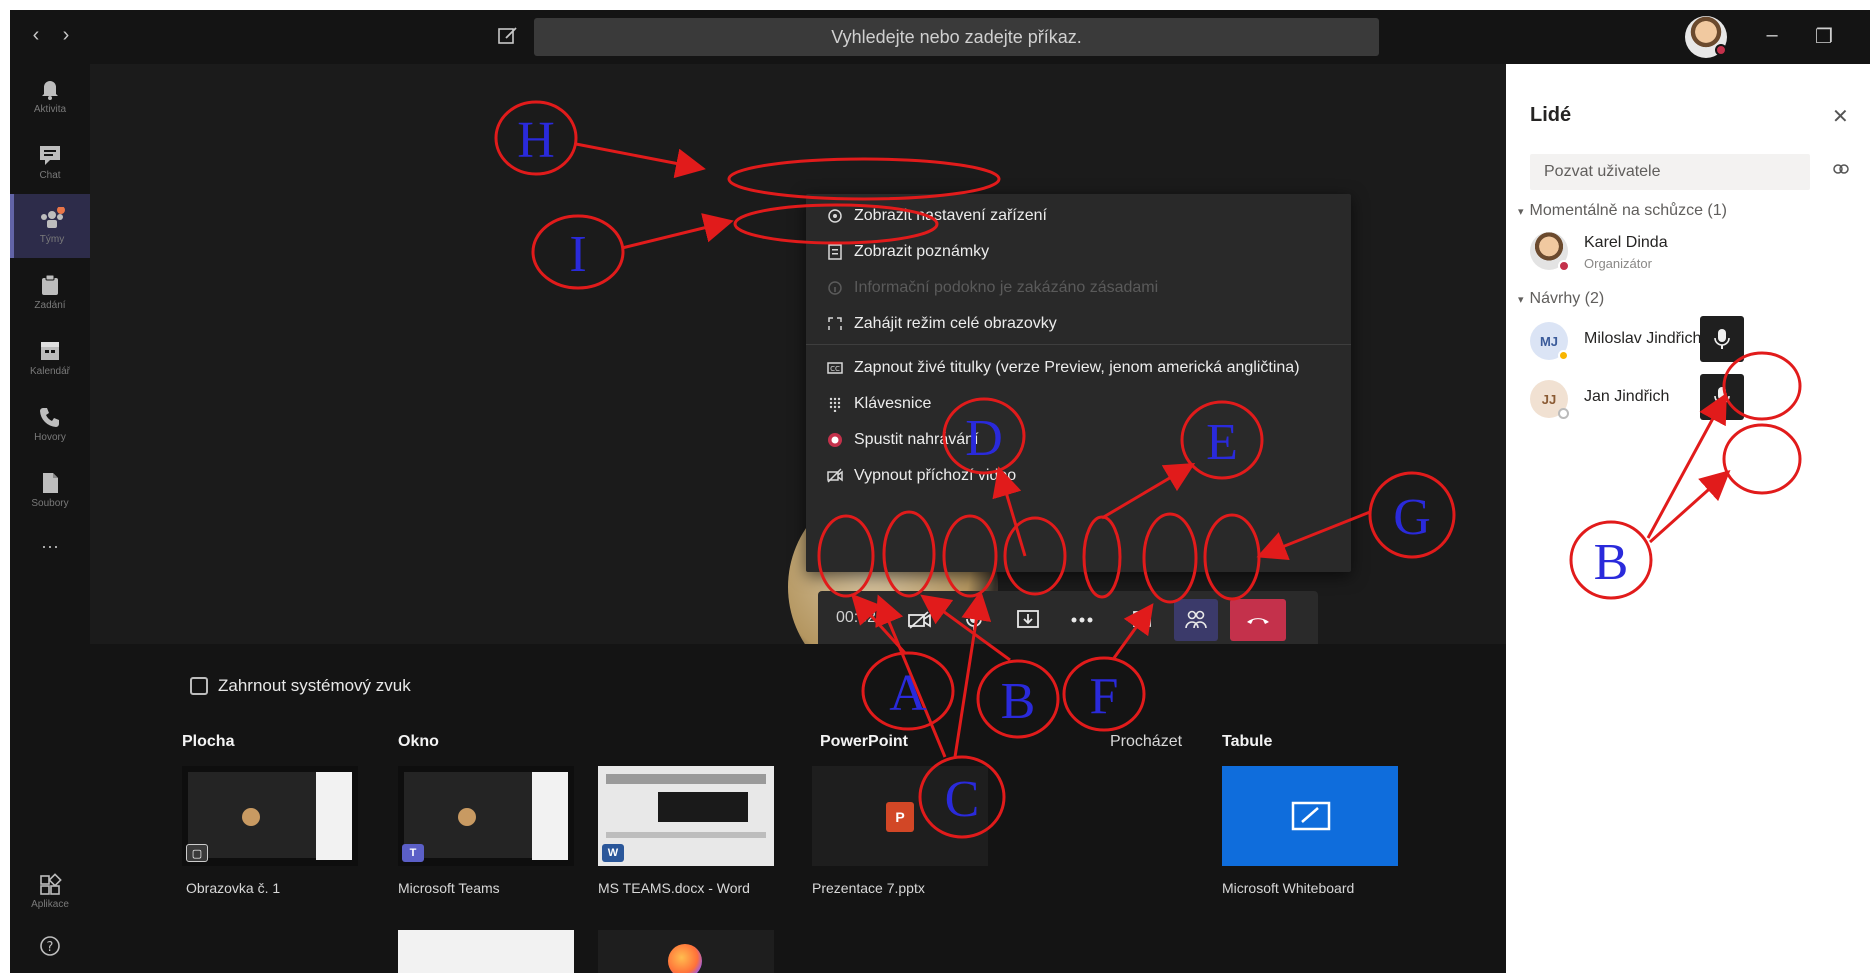 The image size is (1870, 973). I want to click on window-preview, so click(686, 835).